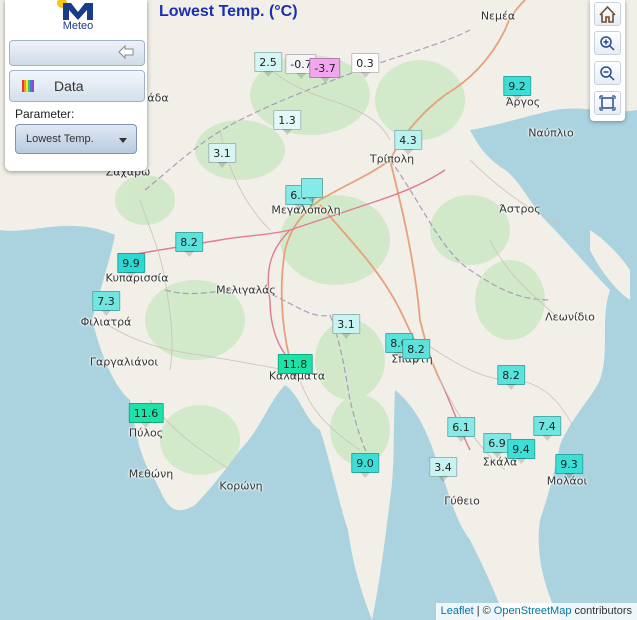 This screenshot has width=637, height=620. What do you see at coordinates (607, 60) in the screenshot?
I see `map-toolbar` at bounding box center [607, 60].